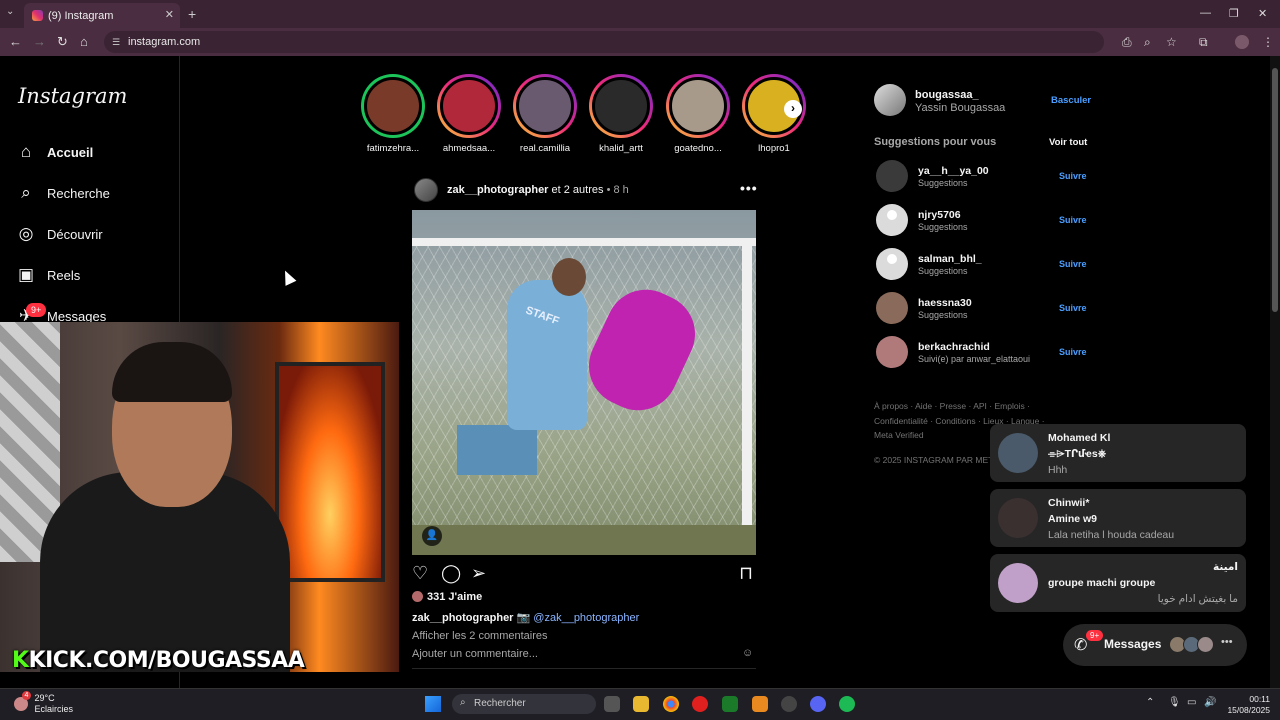  Describe the element at coordinates (1234, 13) in the screenshot. I see `restore-icon: ❐` at that location.